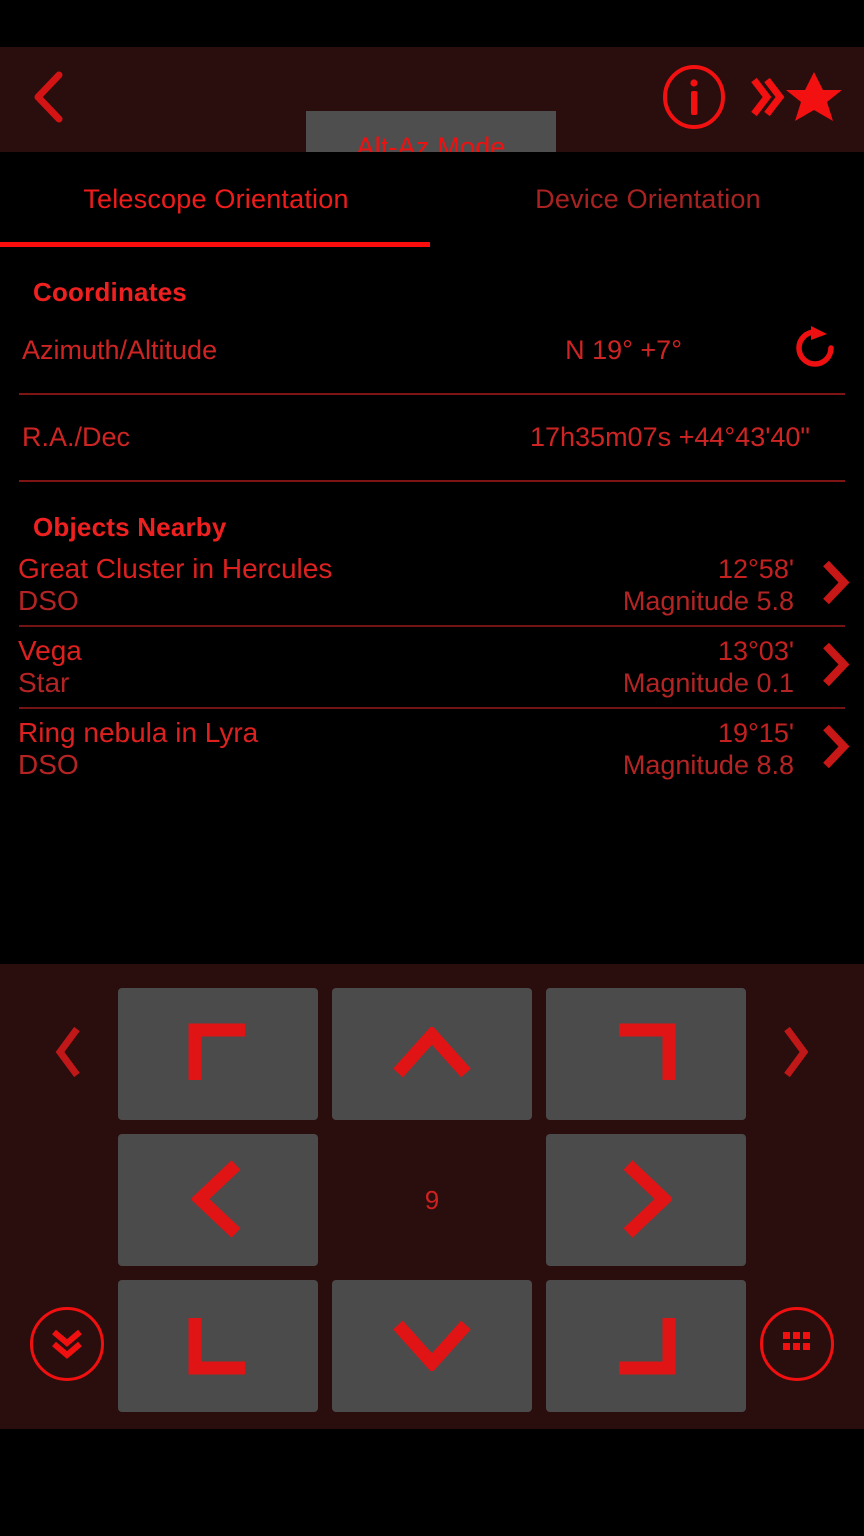 The width and height of the screenshot is (864, 1536). I want to click on chevron-up-icon, so click(432, 1053).